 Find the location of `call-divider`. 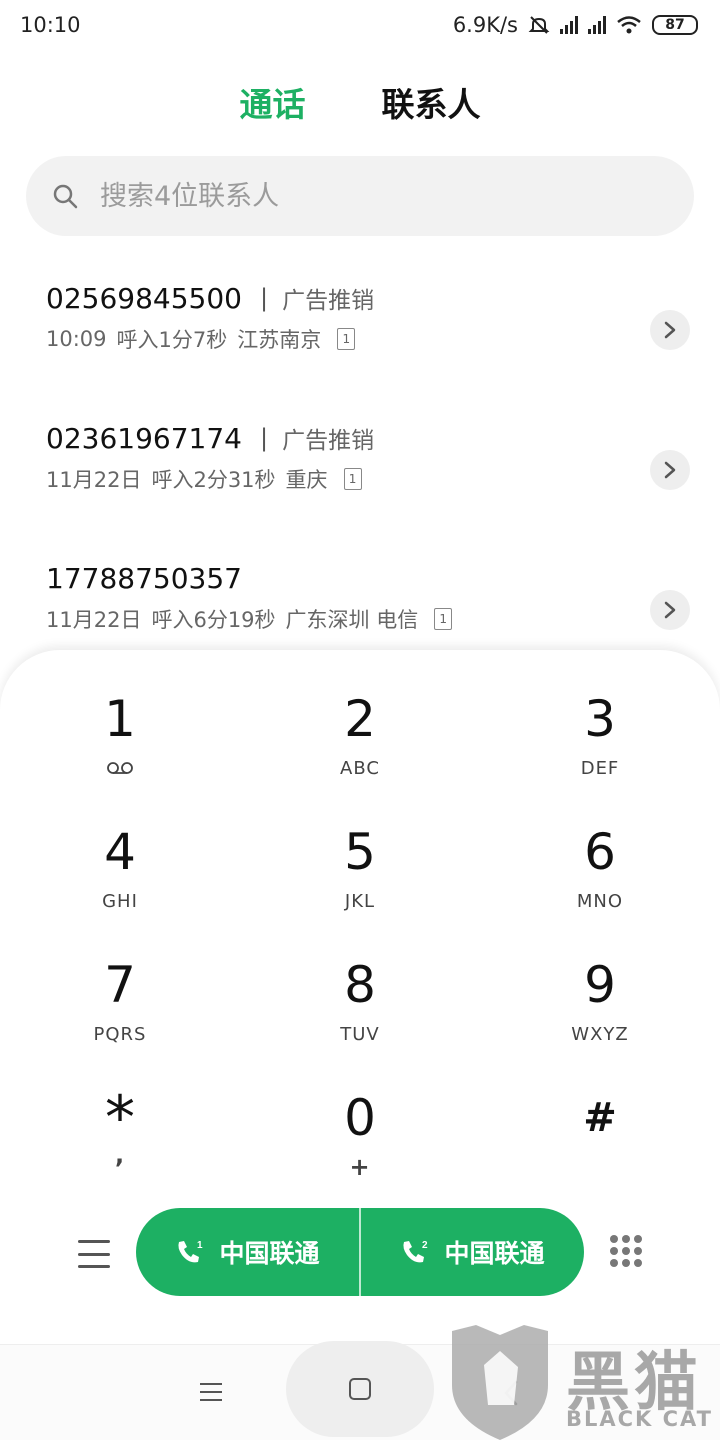

call-divider is located at coordinates (360, 1252).